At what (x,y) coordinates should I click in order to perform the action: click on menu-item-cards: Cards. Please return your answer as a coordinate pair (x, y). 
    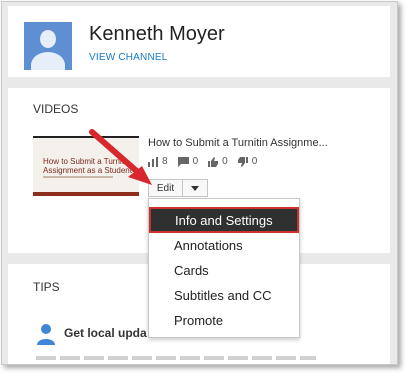
    Looking at the image, I should click on (191, 270).